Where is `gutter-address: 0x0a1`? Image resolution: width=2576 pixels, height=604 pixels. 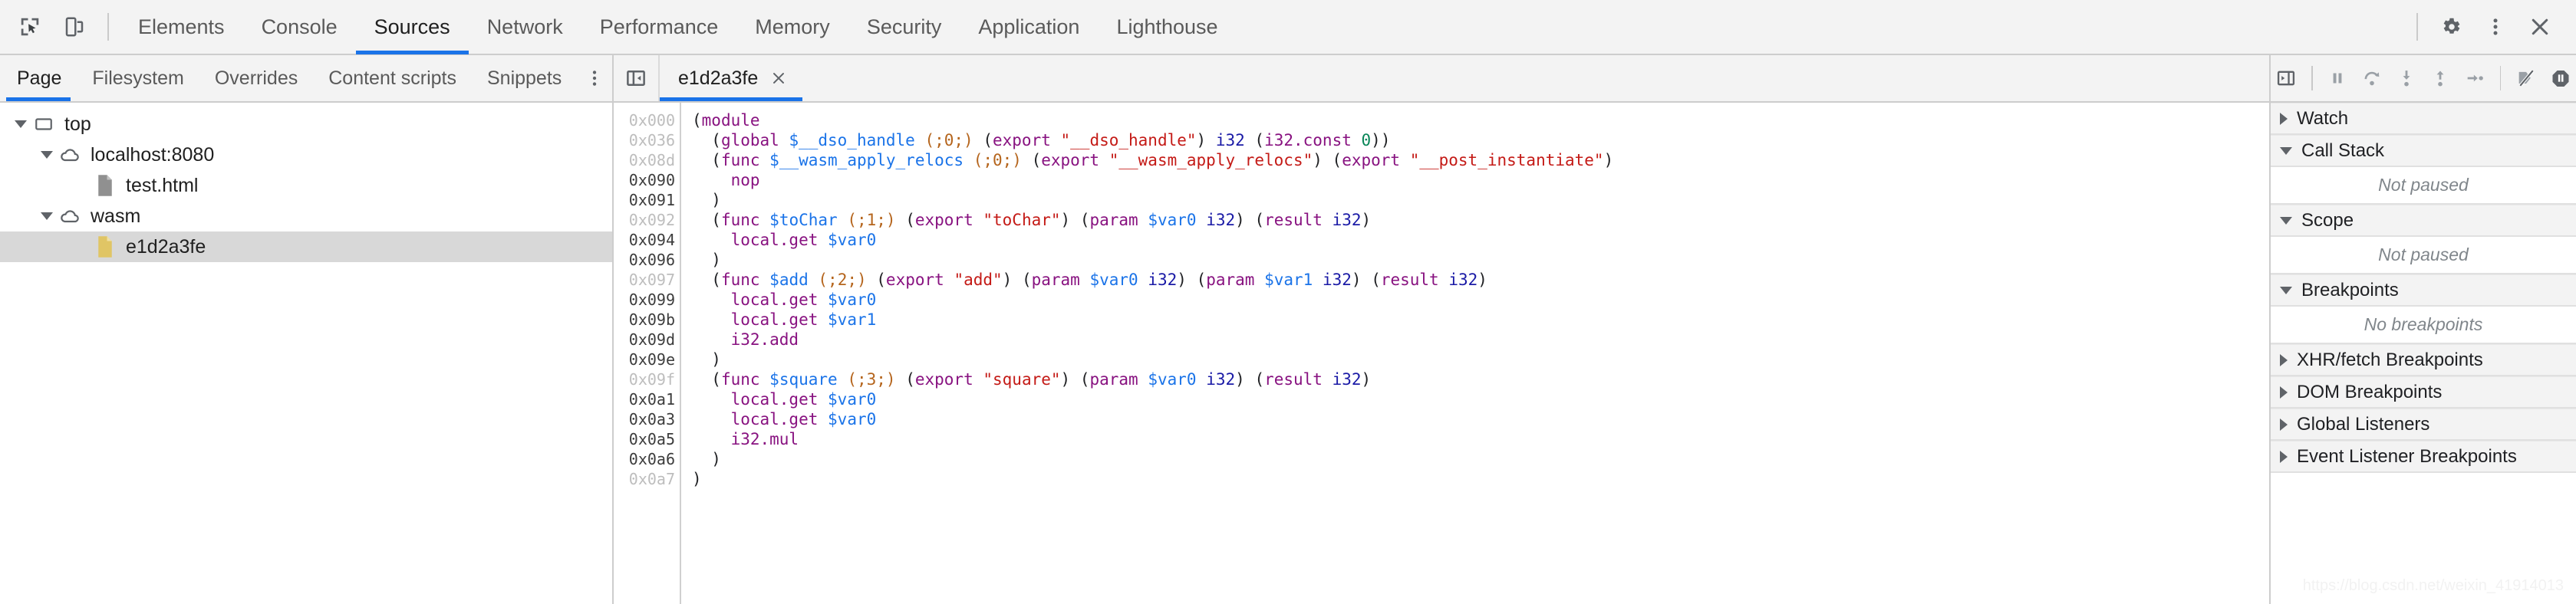 gutter-address: 0x0a1 is located at coordinates (647, 399).